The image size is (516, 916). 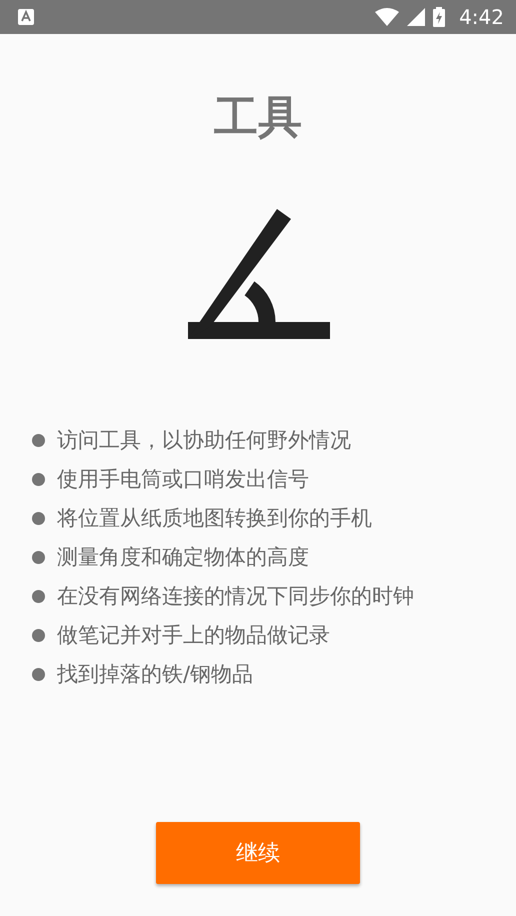 I want to click on page-title: 工具, so click(x=258, y=118).